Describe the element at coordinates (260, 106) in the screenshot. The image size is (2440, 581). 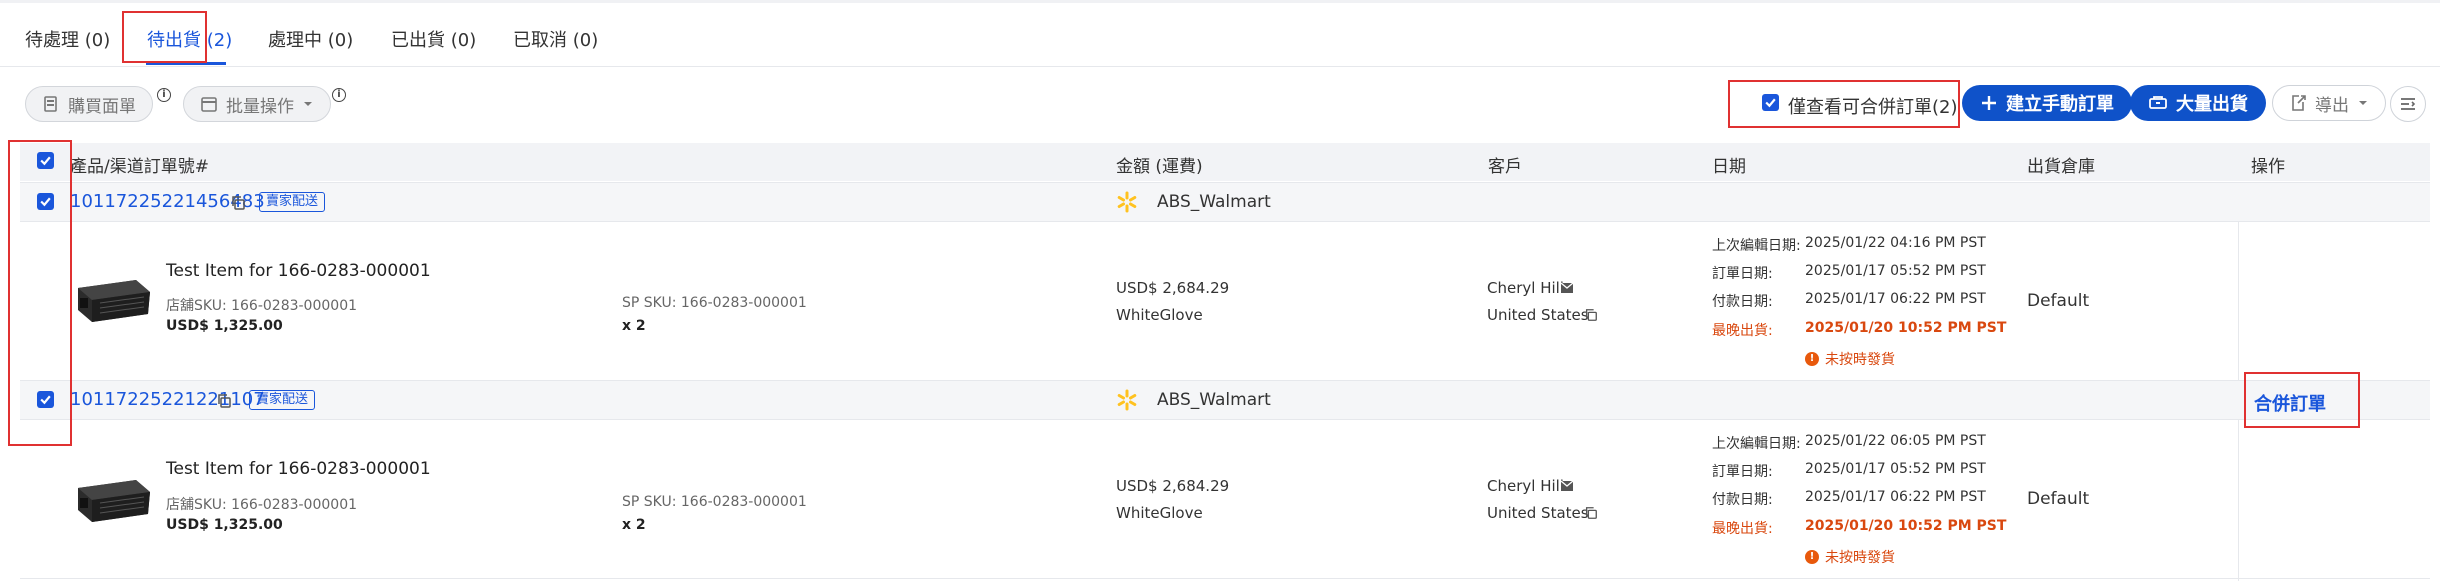
I see `batch-operations-label: 批量操作` at that location.